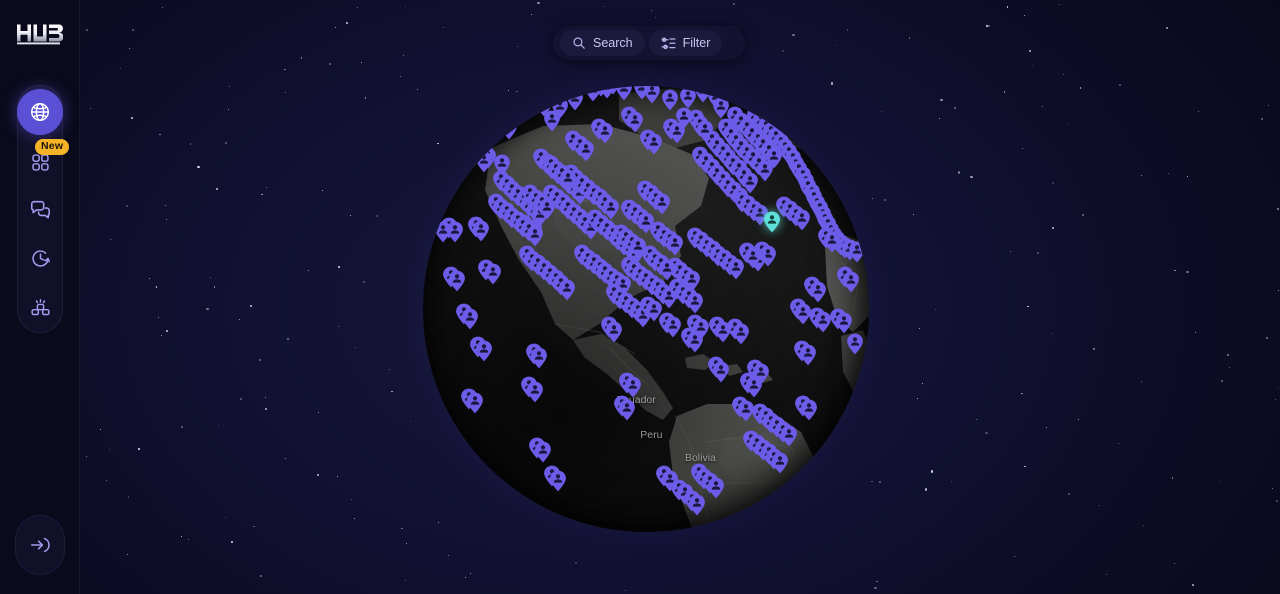 Image resolution: width=1280 pixels, height=594 pixels. Describe the element at coordinates (685, 43) in the screenshot. I see `filter-button: Filter` at that location.